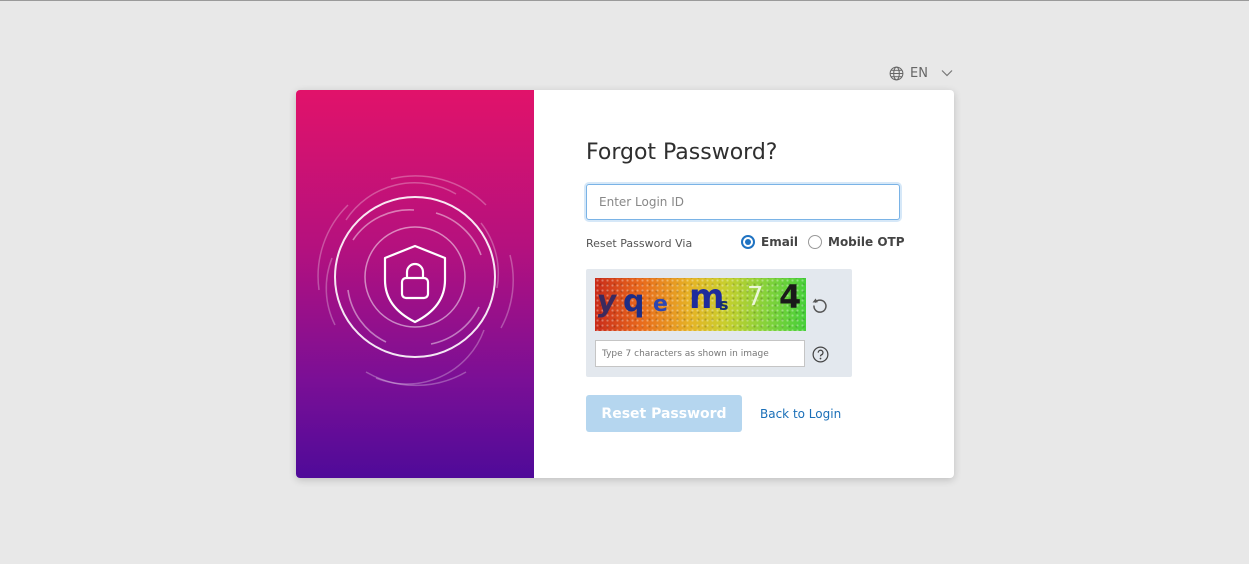 This screenshot has height=564, width=1249. I want to click on page-title: Forgot Password?, so click(682, 152).